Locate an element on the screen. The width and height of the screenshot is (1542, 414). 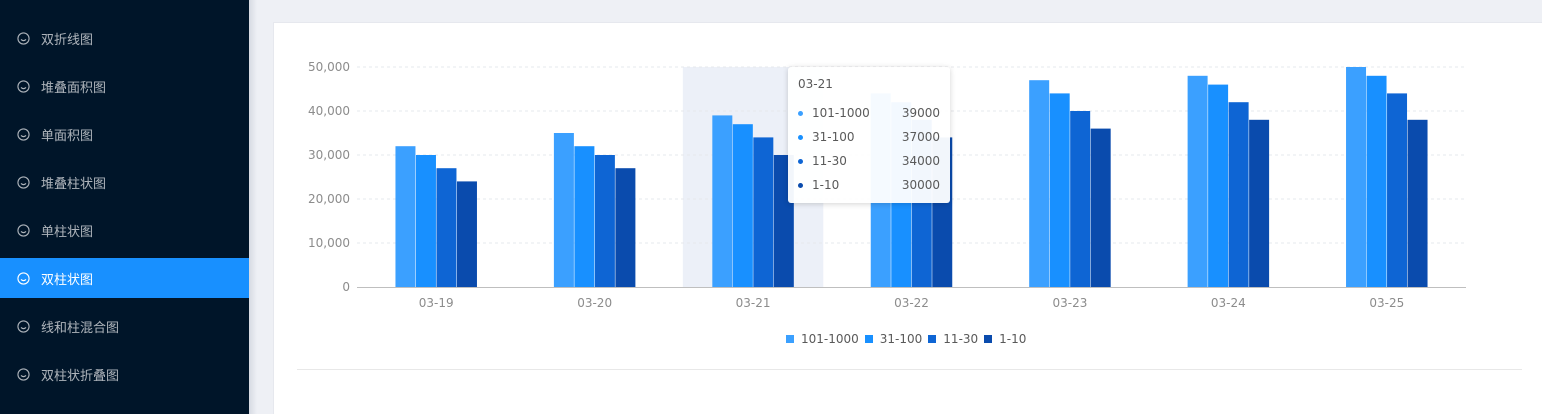
sidebar-shadow is located at coordinates (253, 207).